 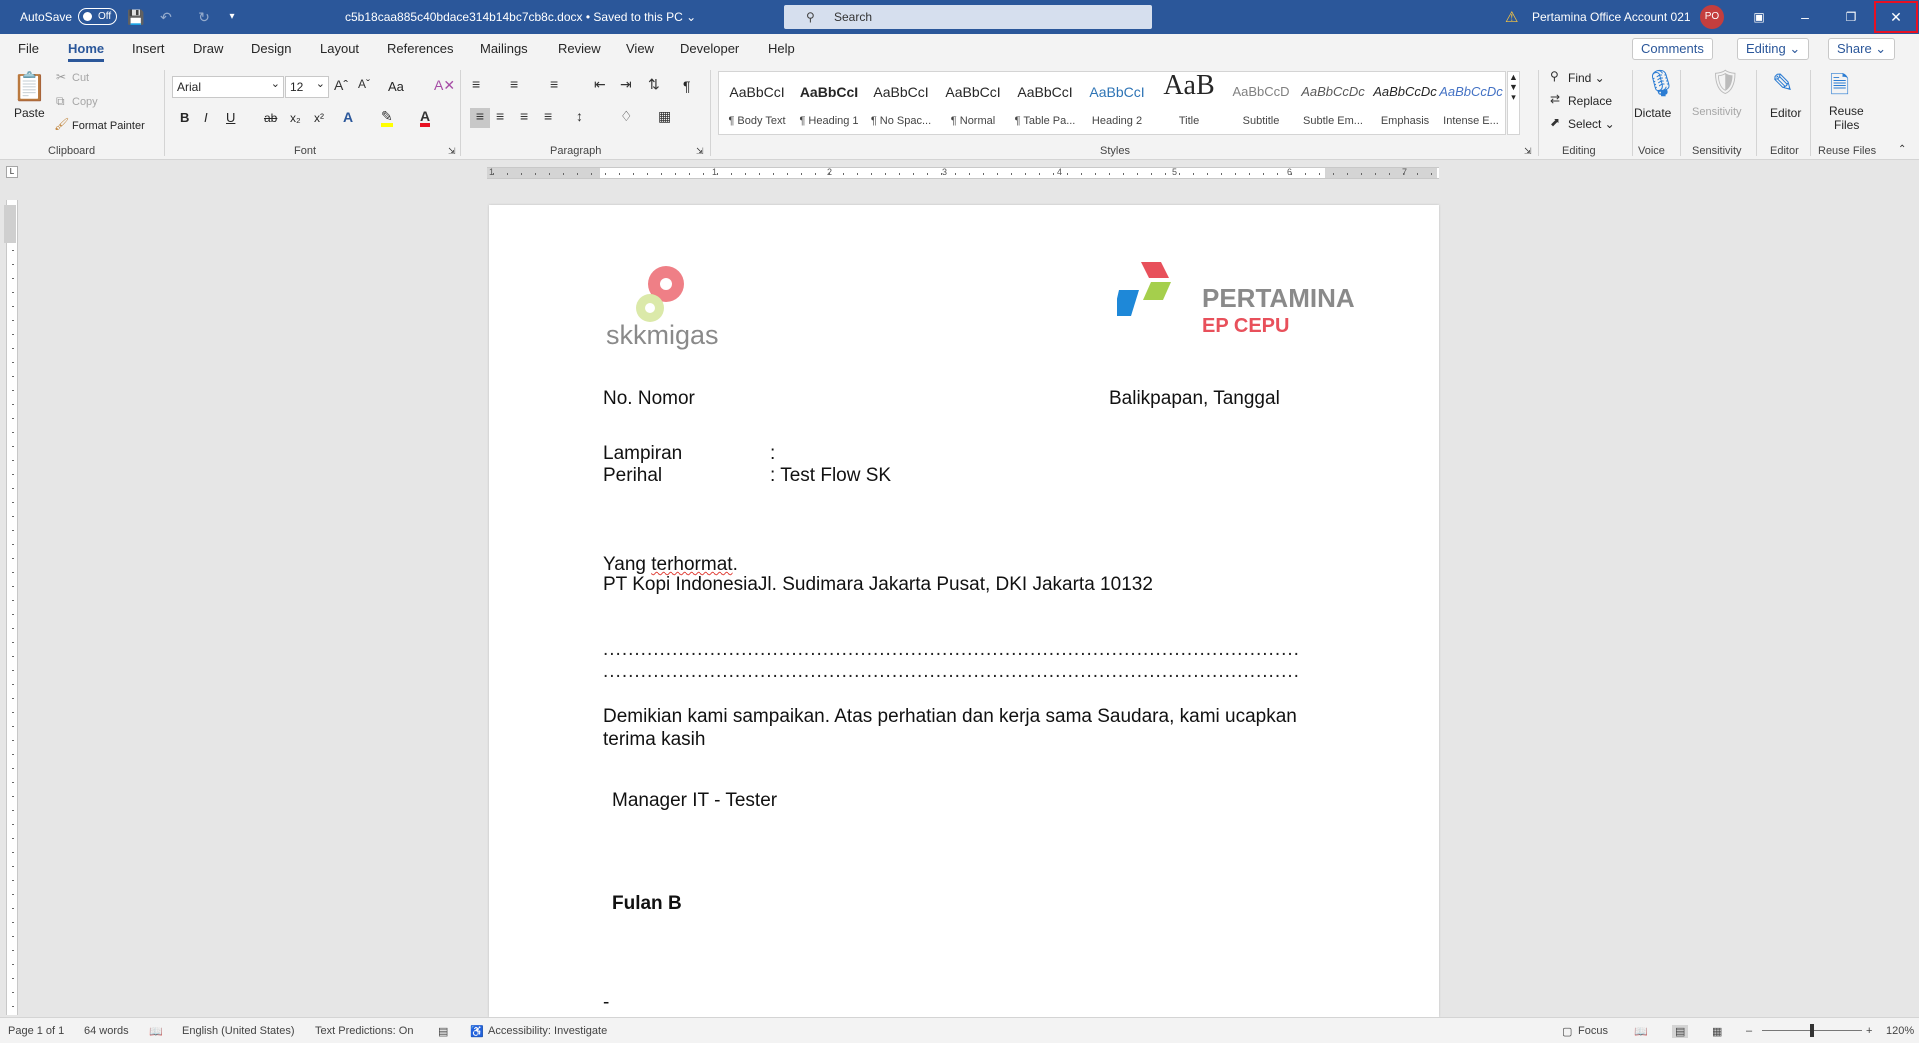 What do you see at coordinates (208, 48) in the screenshot?
I see `tab-draw: Draw` at bounding box center [208, 48].